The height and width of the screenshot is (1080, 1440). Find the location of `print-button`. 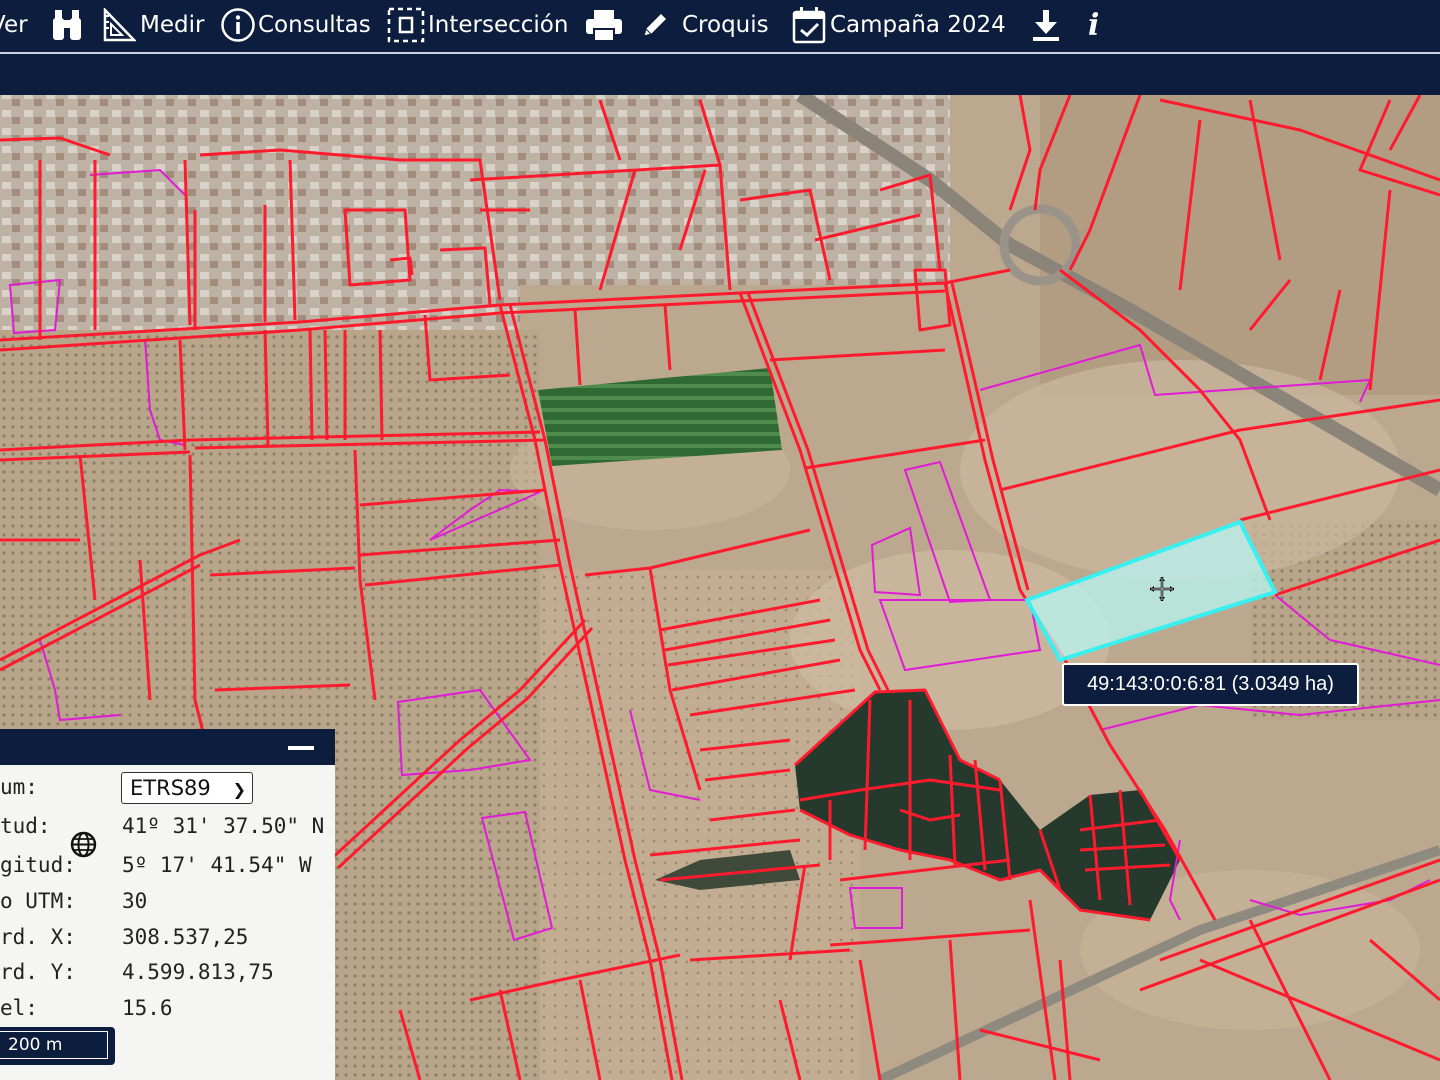

print-button is located at coordinates (604, 25).